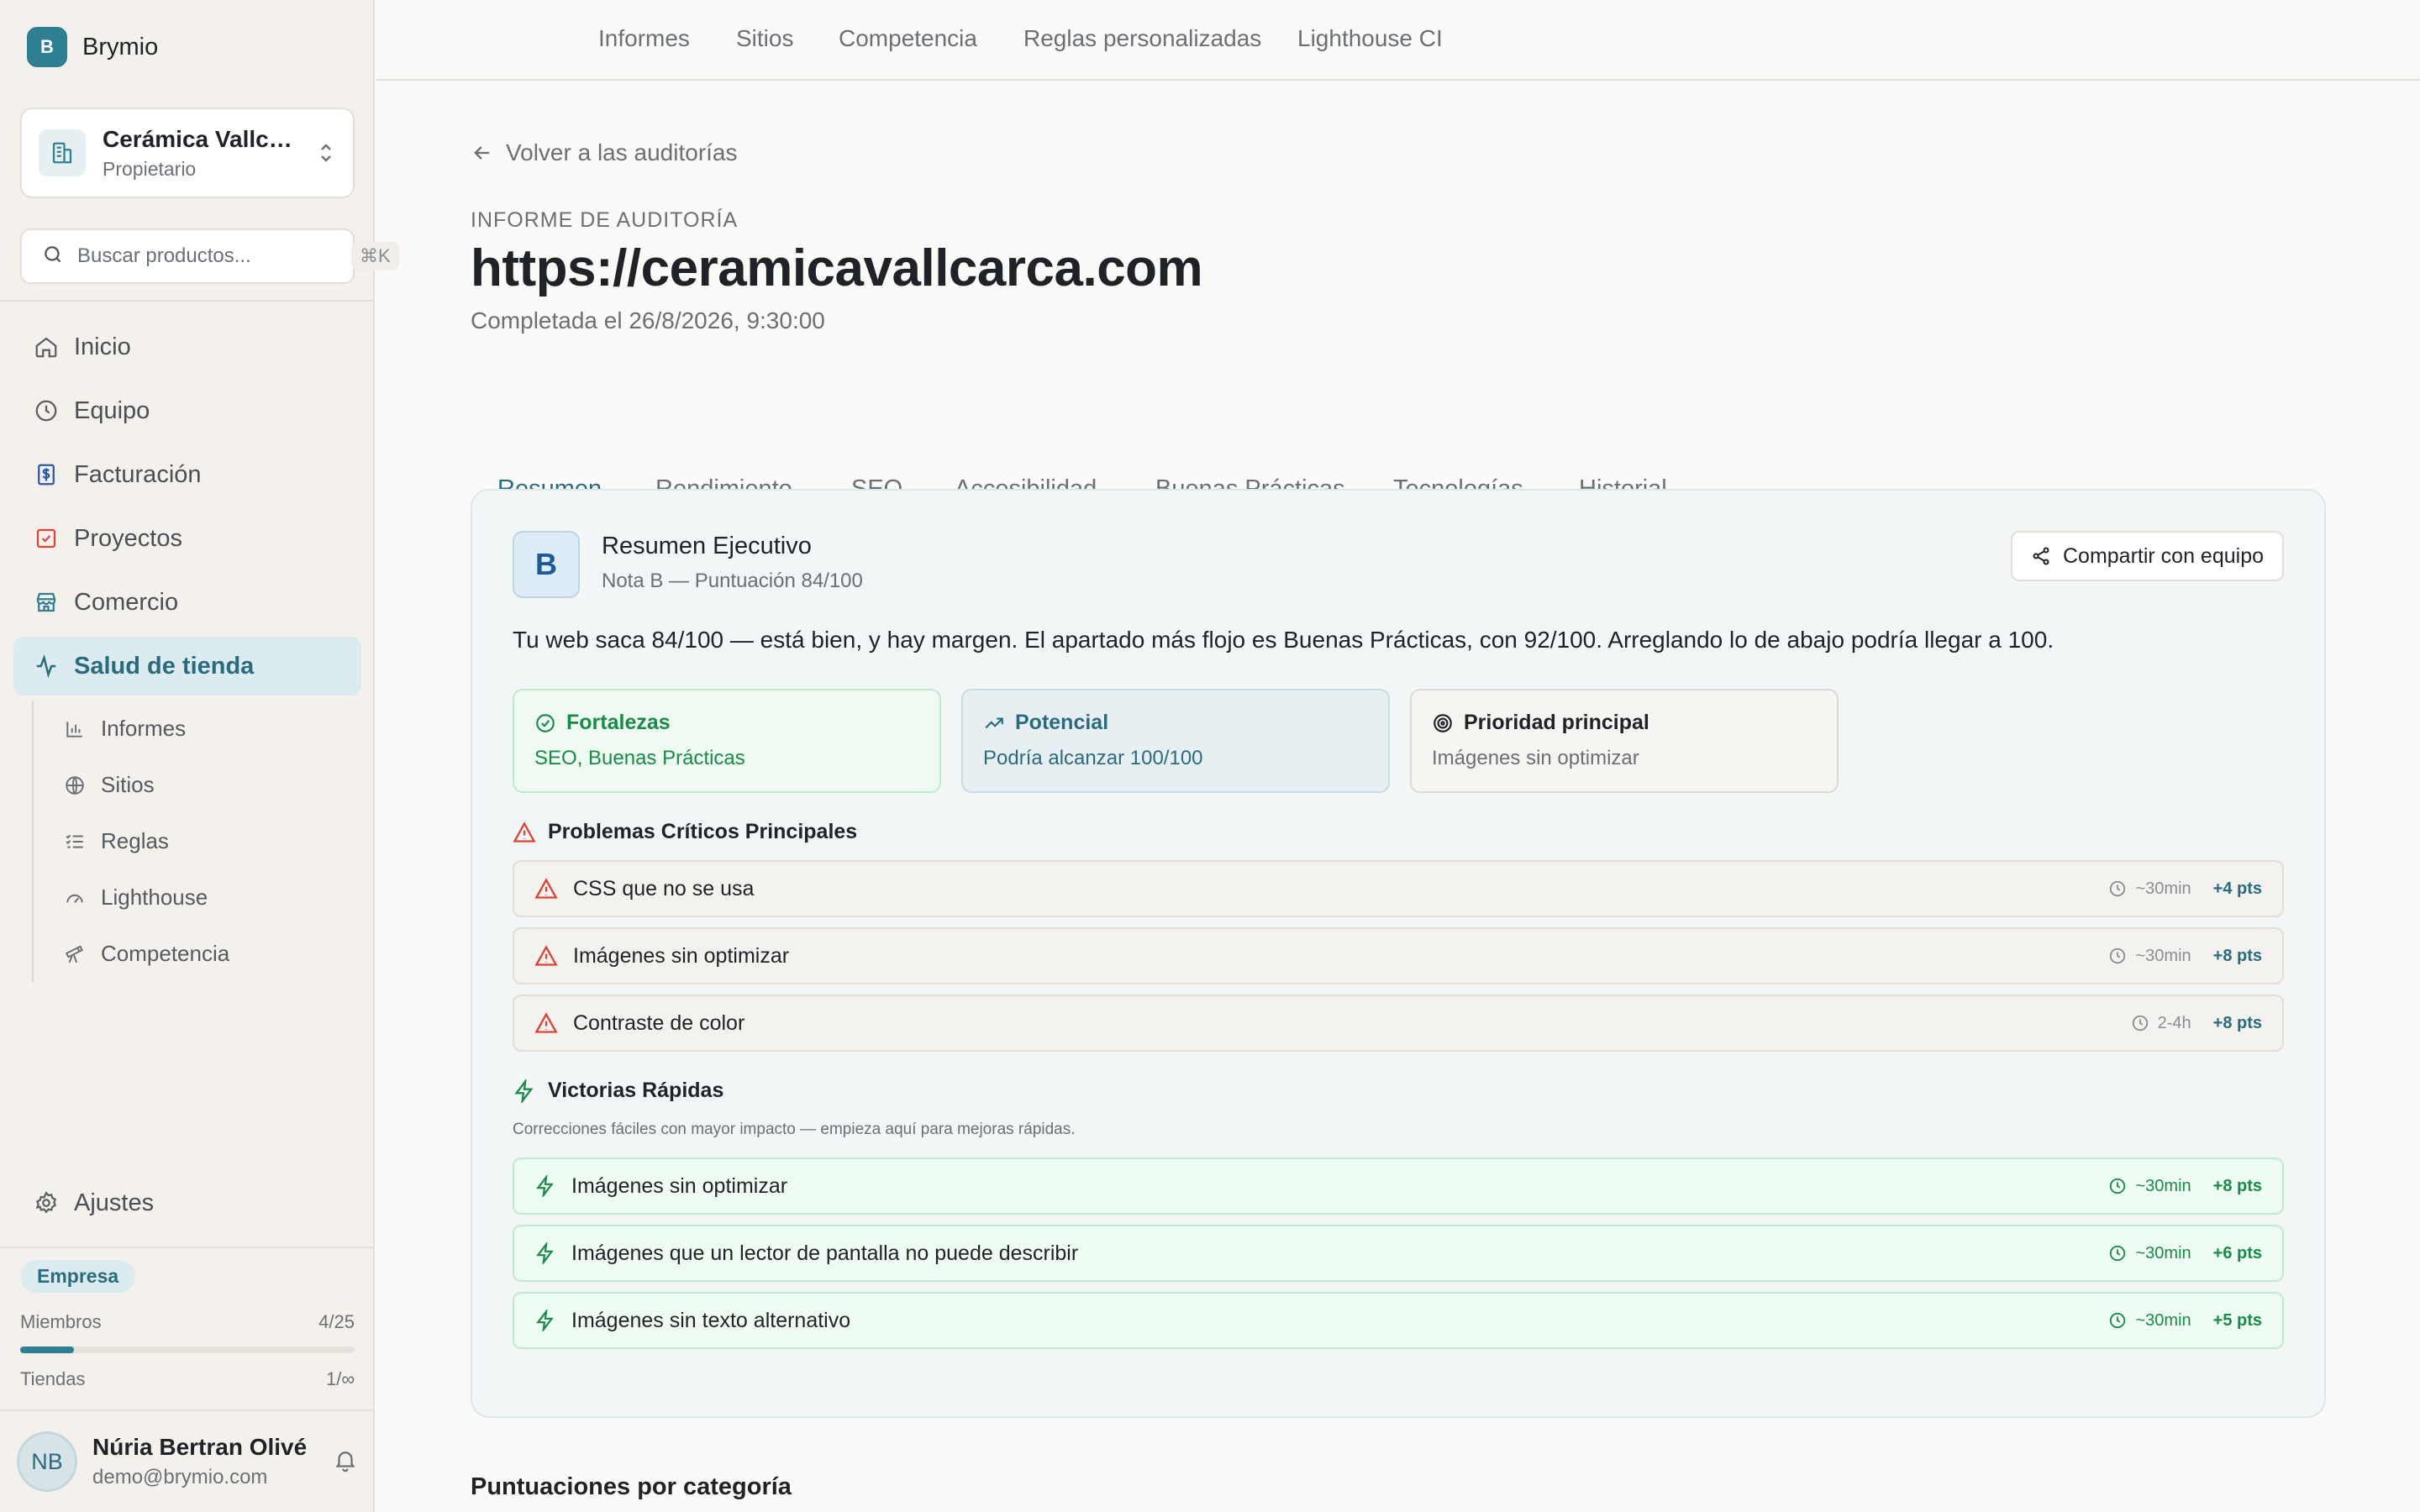 Image resolution: width=2420 pixels, height=1512 pixels. Describe the element at coordinates (908, 38) in the screenshot. I see `topnav-competencia: Competencia` at that location.